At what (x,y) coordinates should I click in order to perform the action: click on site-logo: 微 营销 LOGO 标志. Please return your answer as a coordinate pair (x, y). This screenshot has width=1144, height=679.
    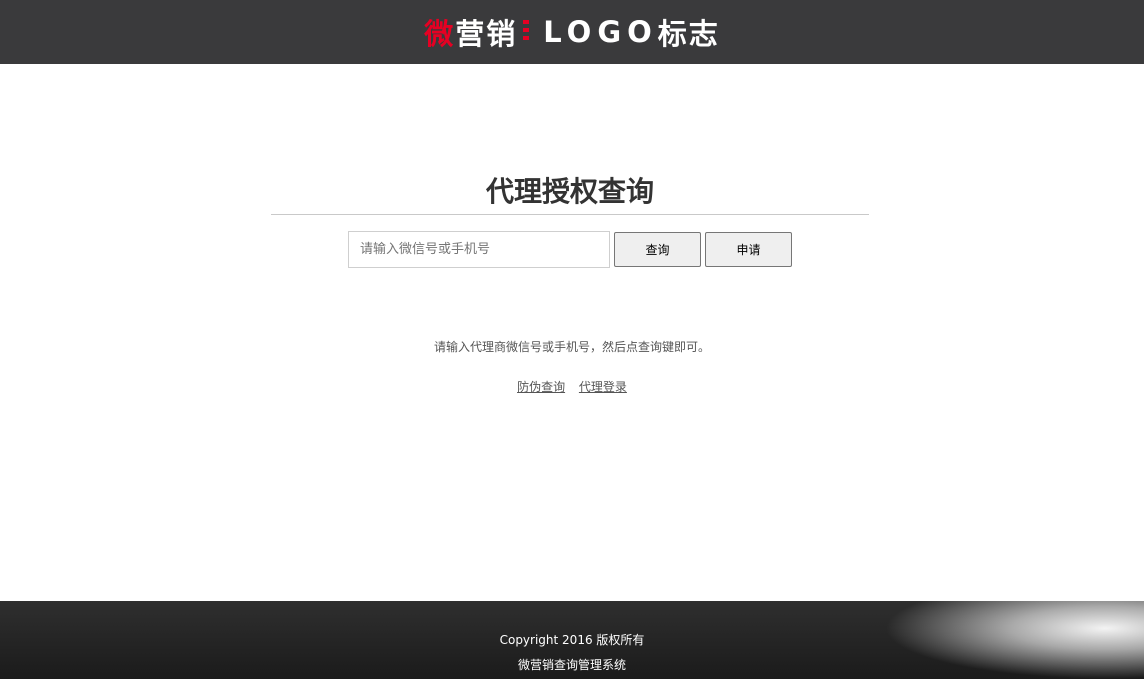
    Looking at the image, I should click on (572, 32).